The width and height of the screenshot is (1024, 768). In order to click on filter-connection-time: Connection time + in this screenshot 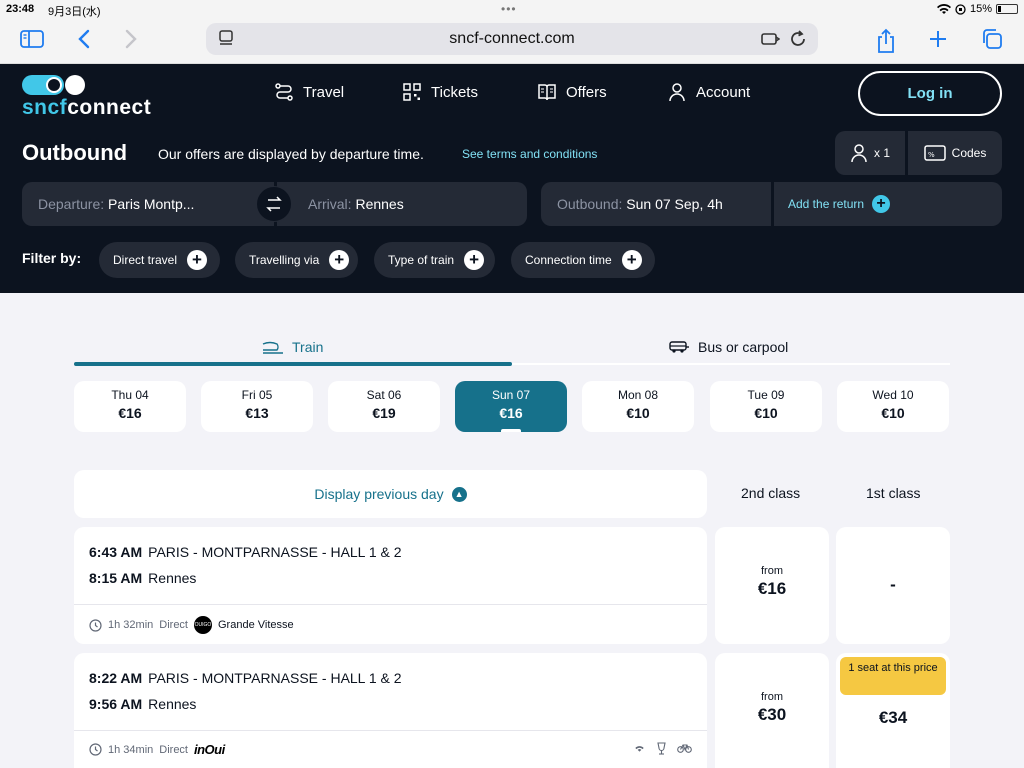, I will do `click(583, 260)`.